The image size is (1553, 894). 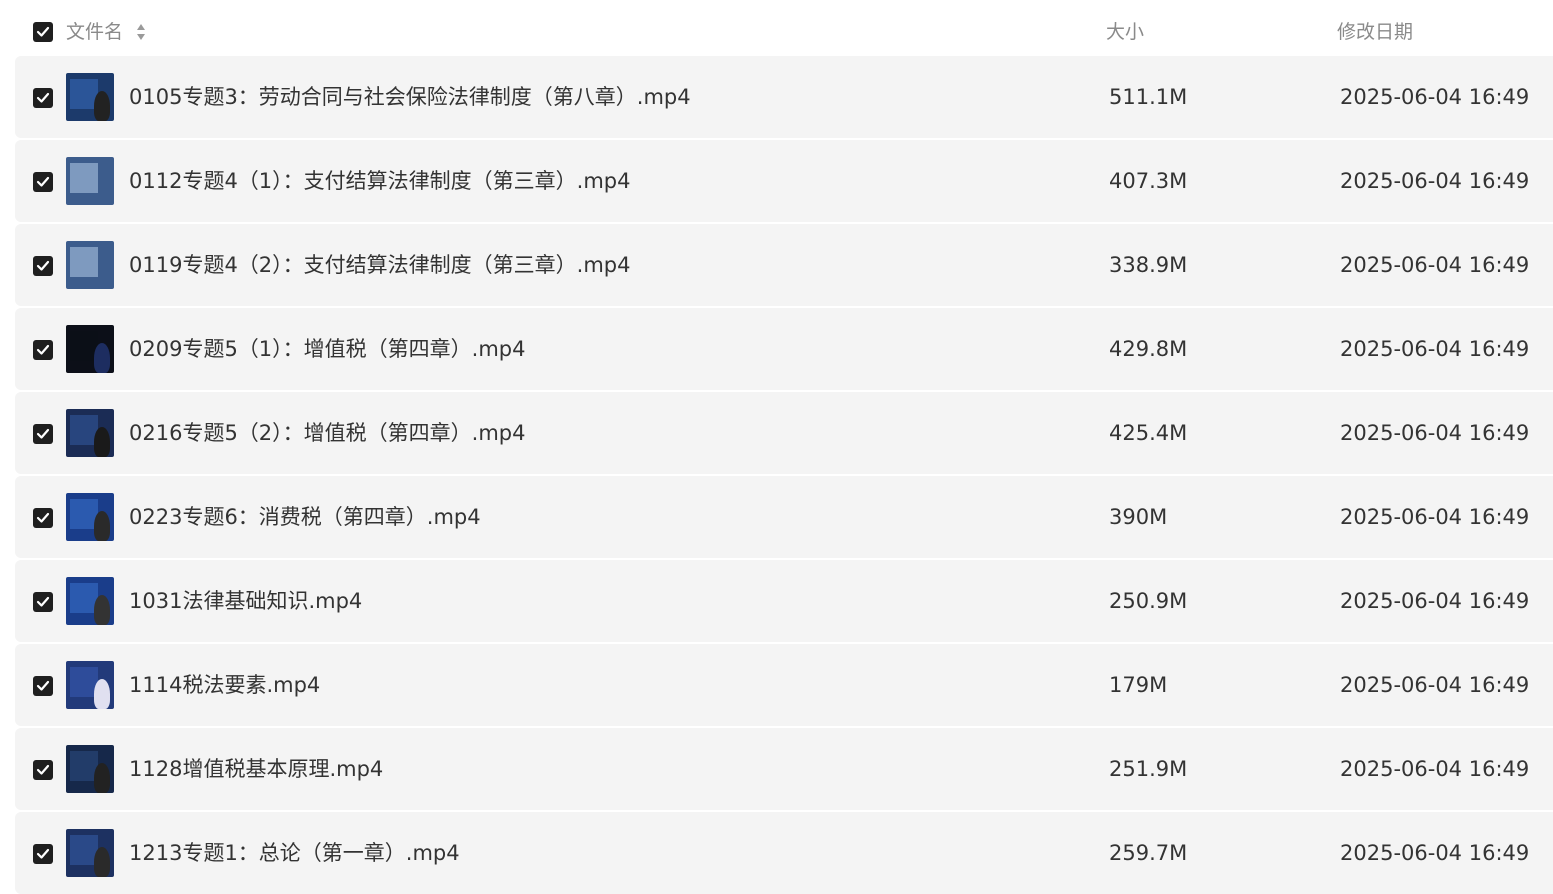 What do you see at coordinates (1148, 601) in the screenshot?
I see `file-size: 250.9M` at bounding box center [1148, 601].